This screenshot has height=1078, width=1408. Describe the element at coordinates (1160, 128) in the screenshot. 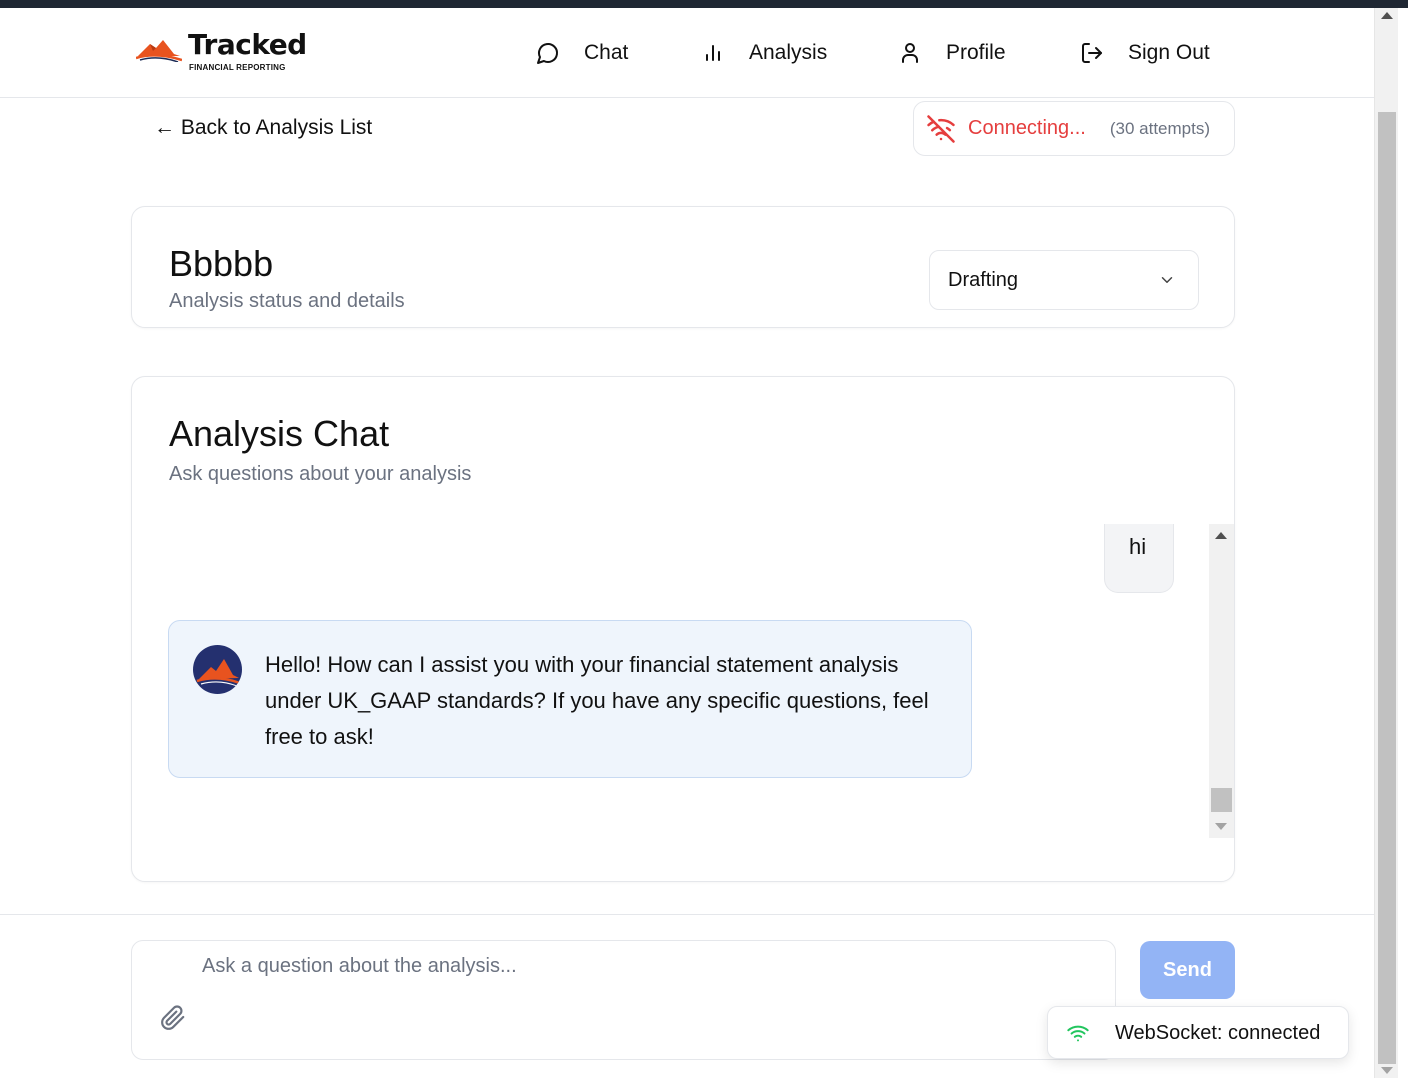

I see `connection-attempts-count: (30 attempts)` at that location.